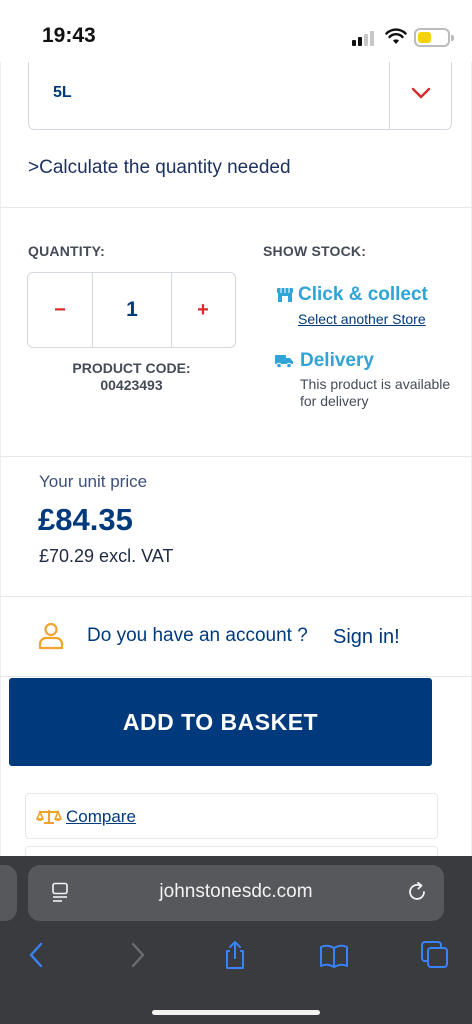 The height and width of the screenshot is (1024, 472). I want to click on next-card, so click(231, 851).